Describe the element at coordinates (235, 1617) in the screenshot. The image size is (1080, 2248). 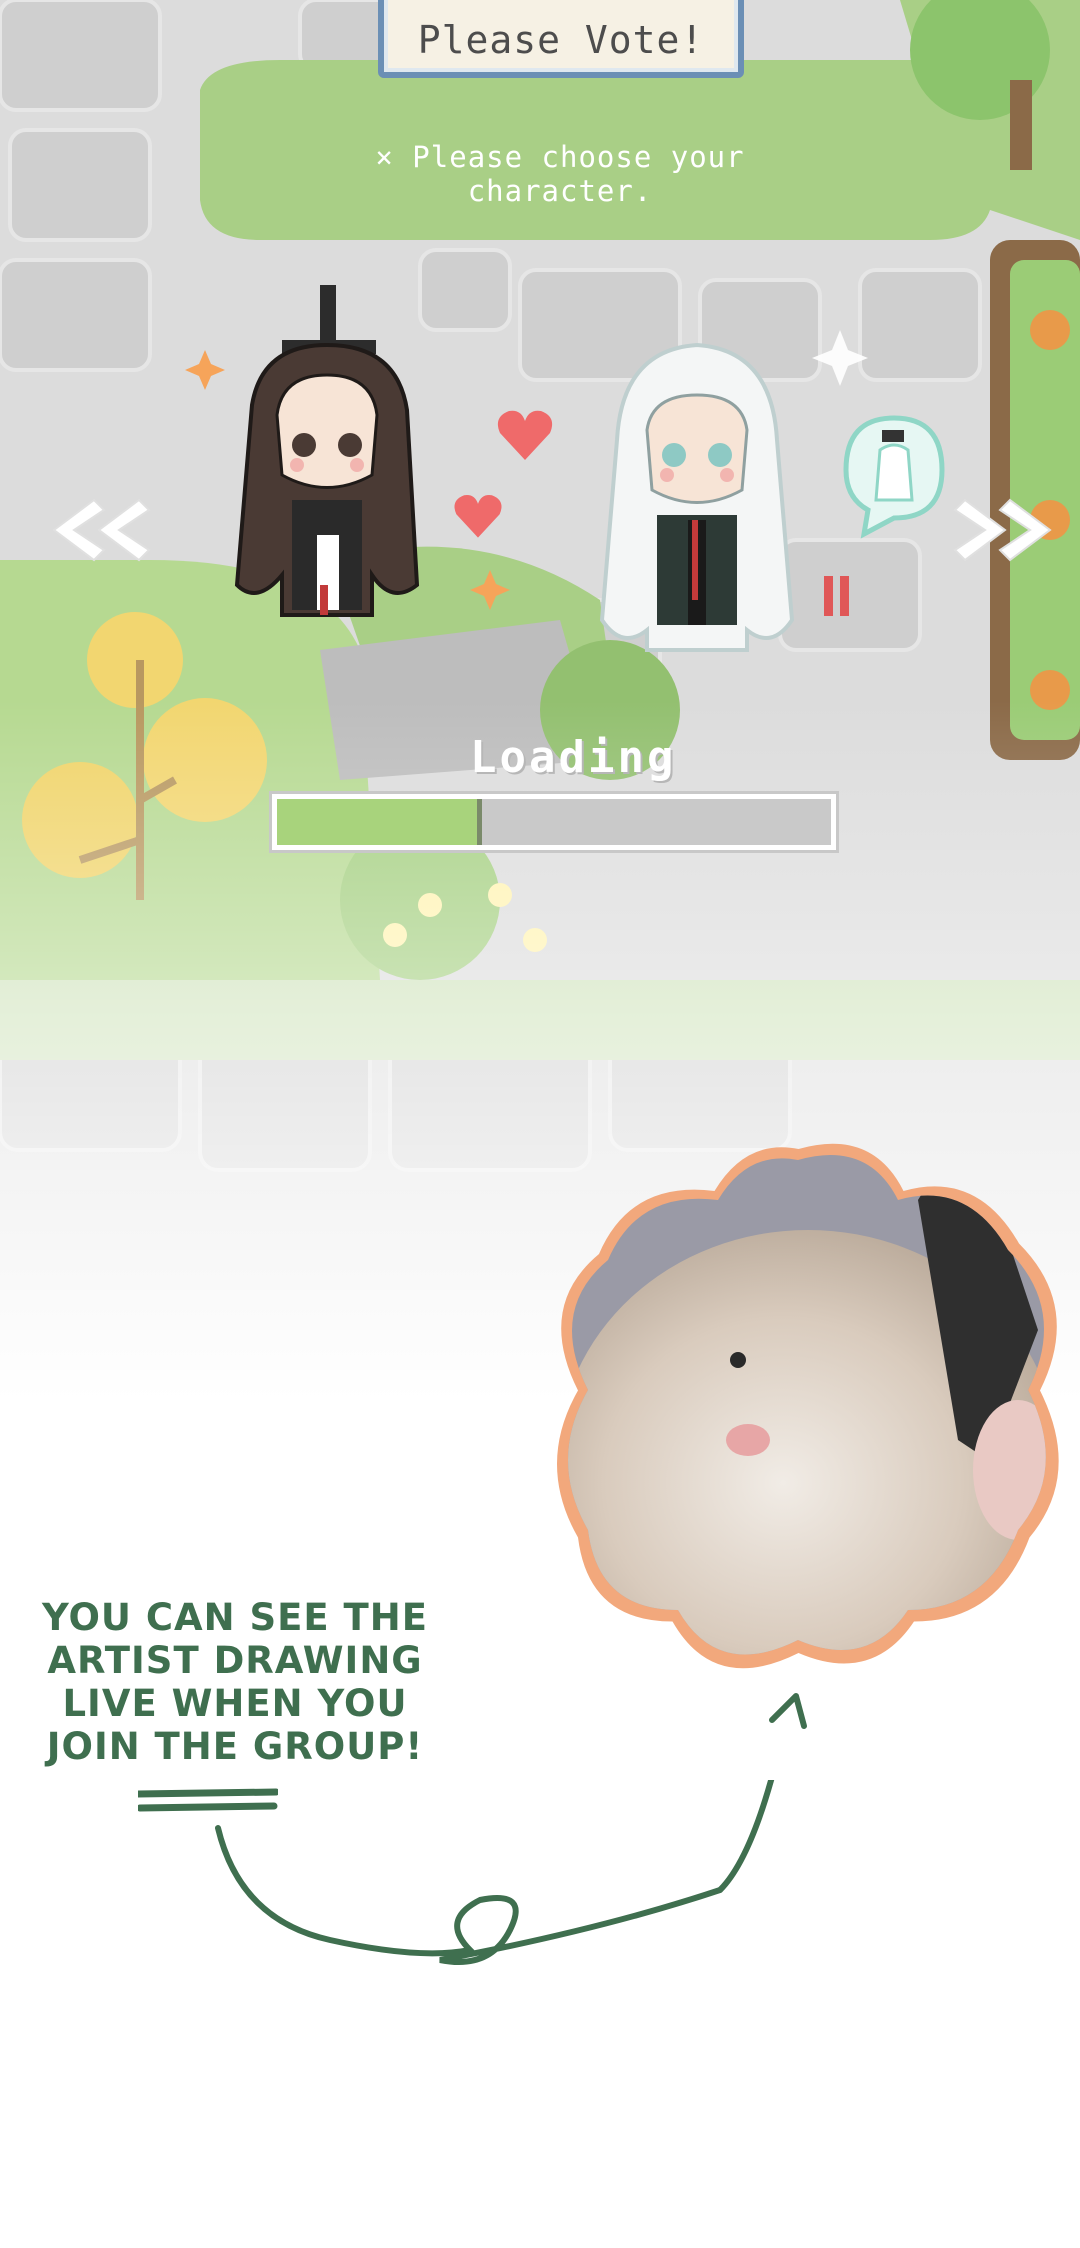
I see `caption-line: YOU CAN SEE THE` at that location.